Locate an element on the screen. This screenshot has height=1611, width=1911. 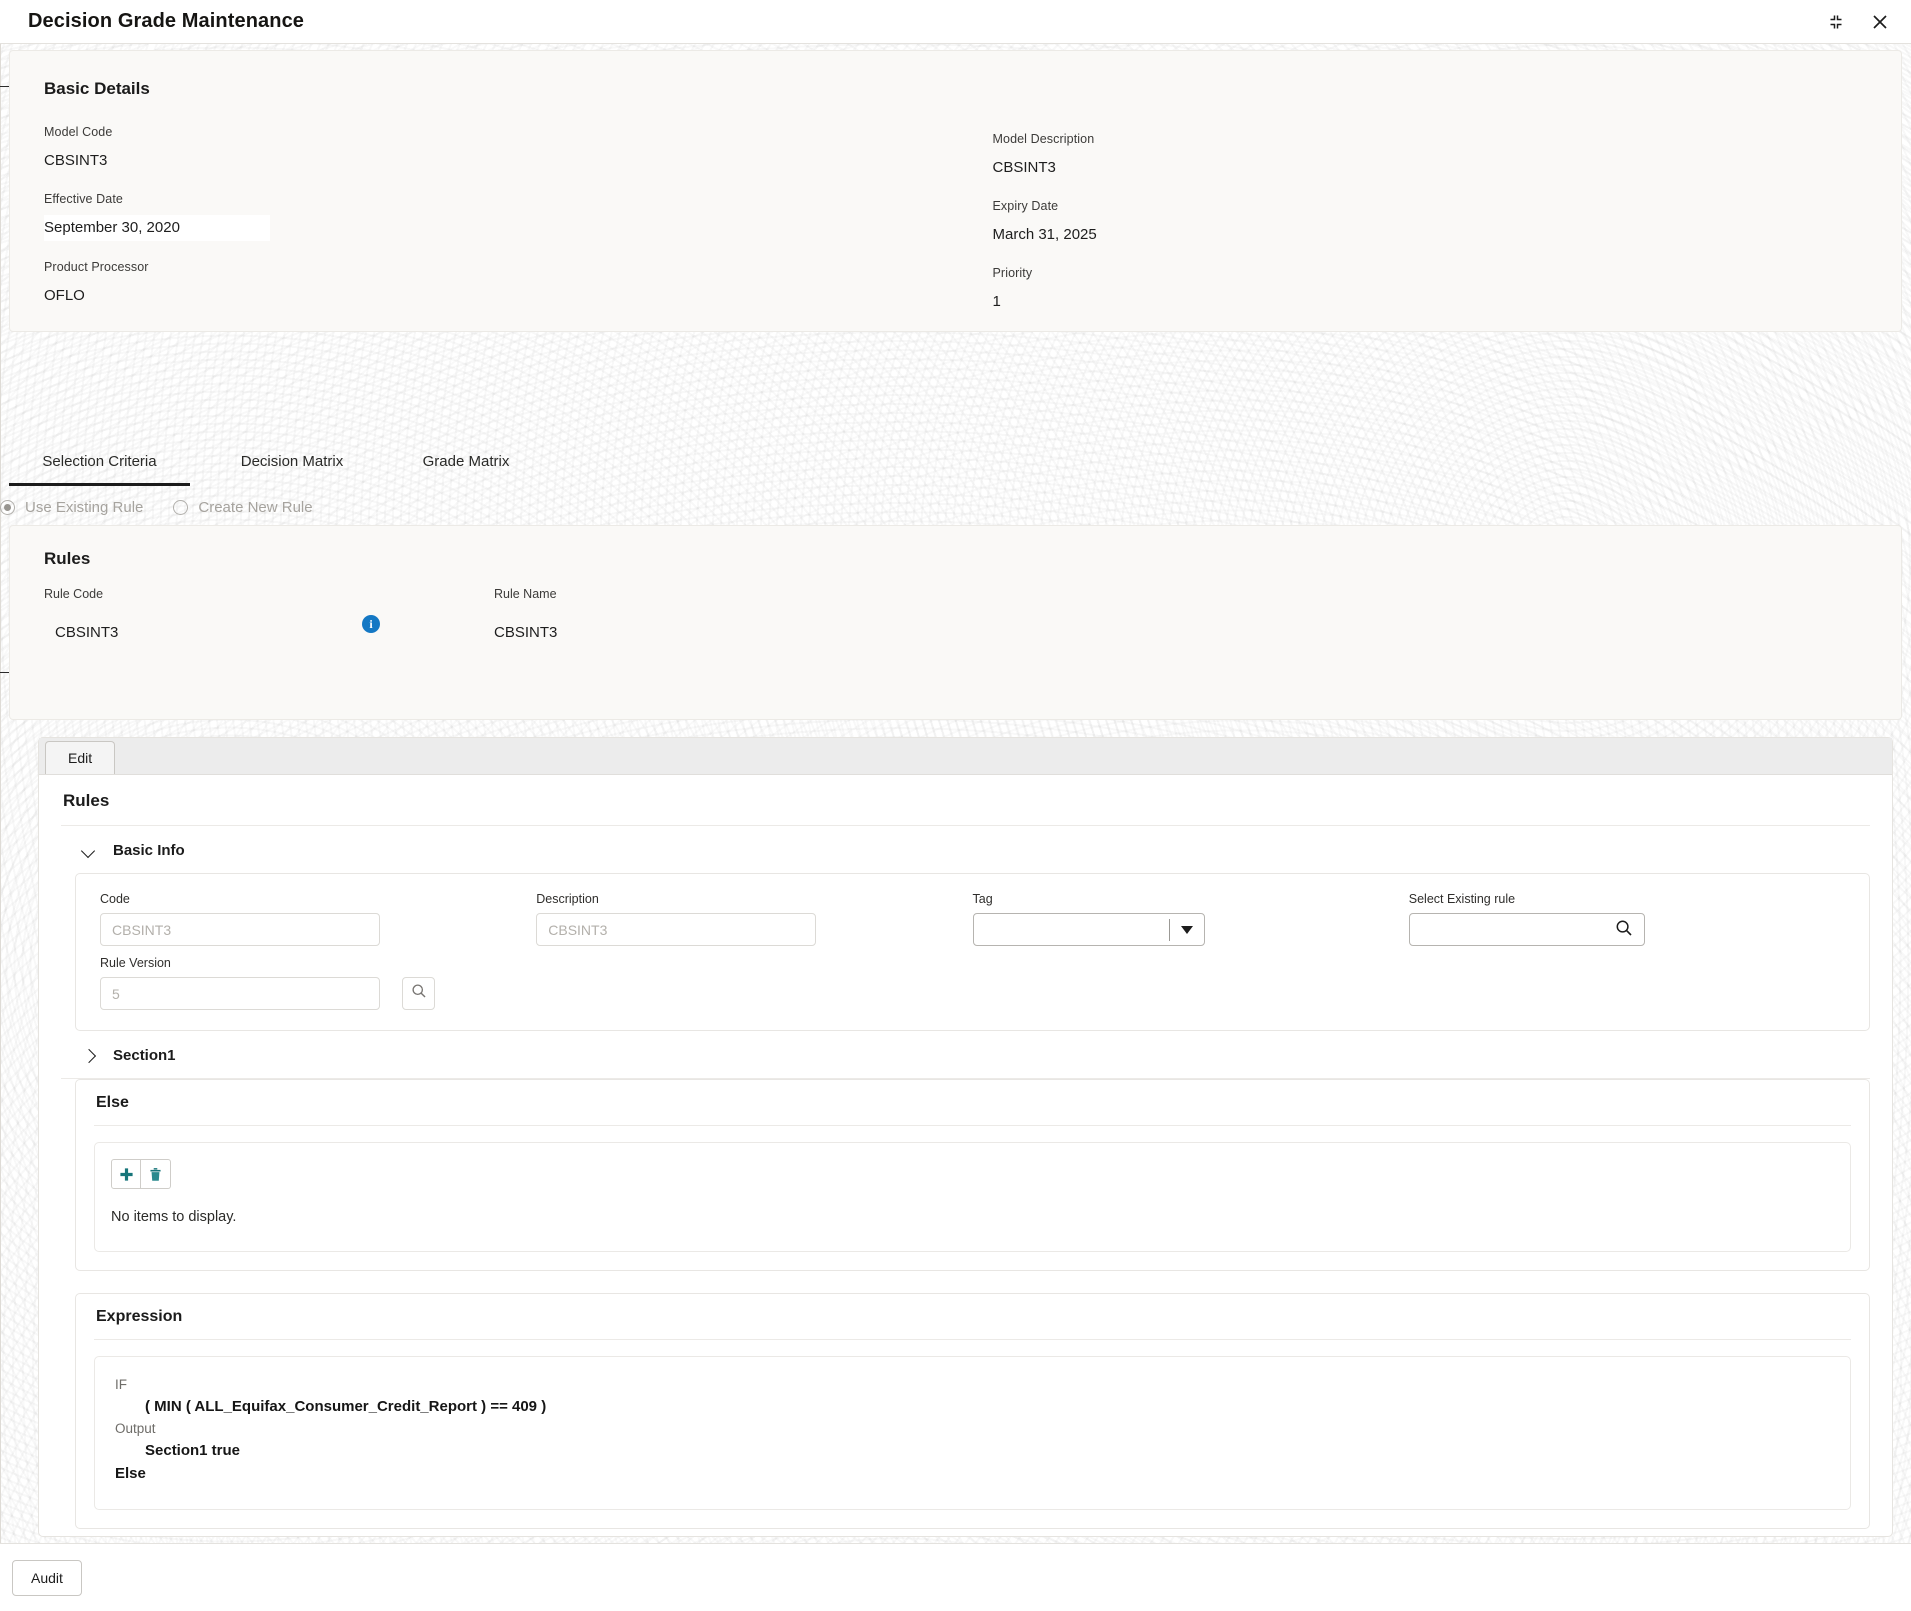
titlebar-actions is located at coordinates (1858, 22).